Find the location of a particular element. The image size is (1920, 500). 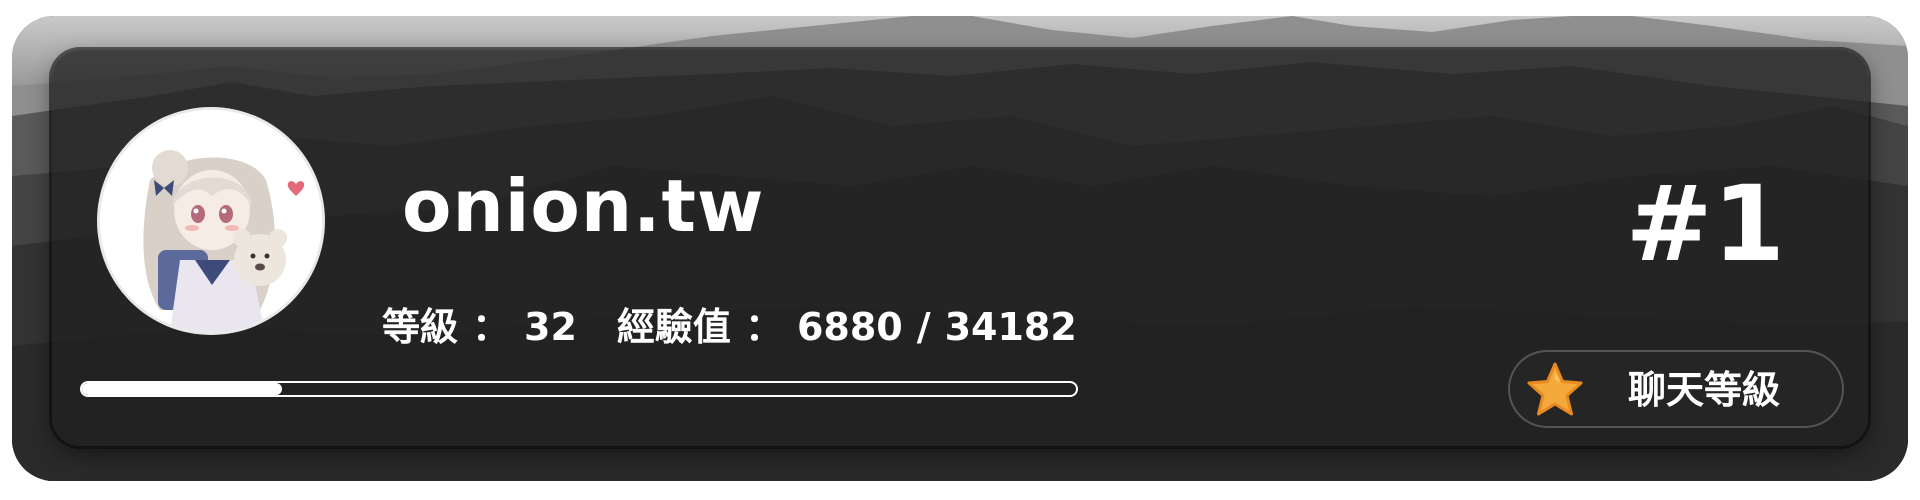

chat-level-label: 聊天等級 is located at coordinates (1704, 390).